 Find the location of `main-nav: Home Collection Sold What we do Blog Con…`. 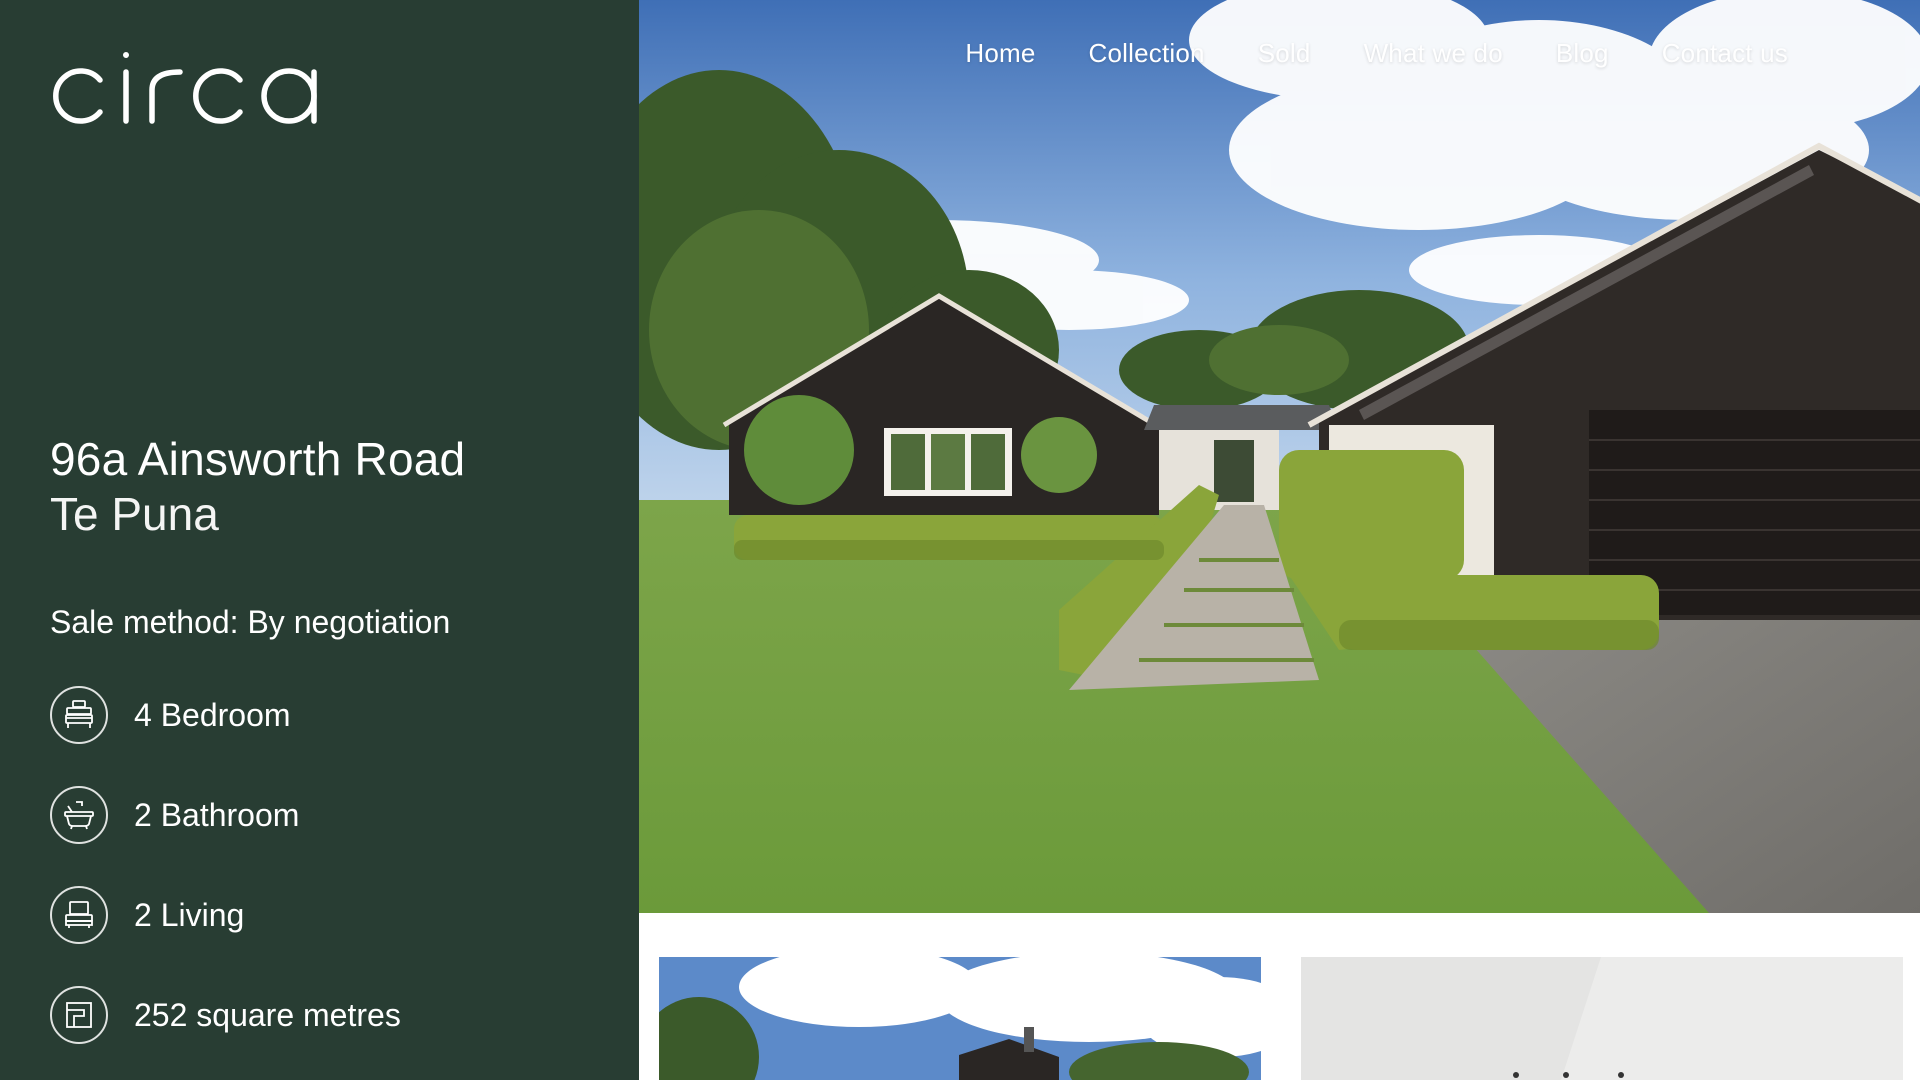

main-nav: Home Collection Sold What we do Blog Con… is located at coordinates (1350, 53).